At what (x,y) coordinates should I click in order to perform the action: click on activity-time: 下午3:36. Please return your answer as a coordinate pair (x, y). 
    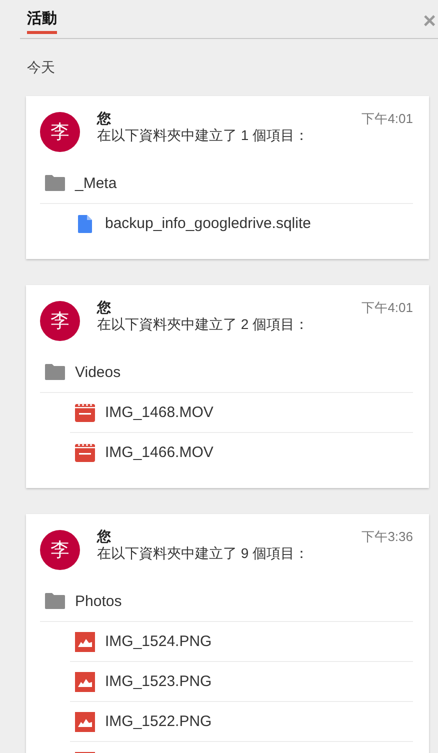
    Looking at the image, I should click on (387, 537).